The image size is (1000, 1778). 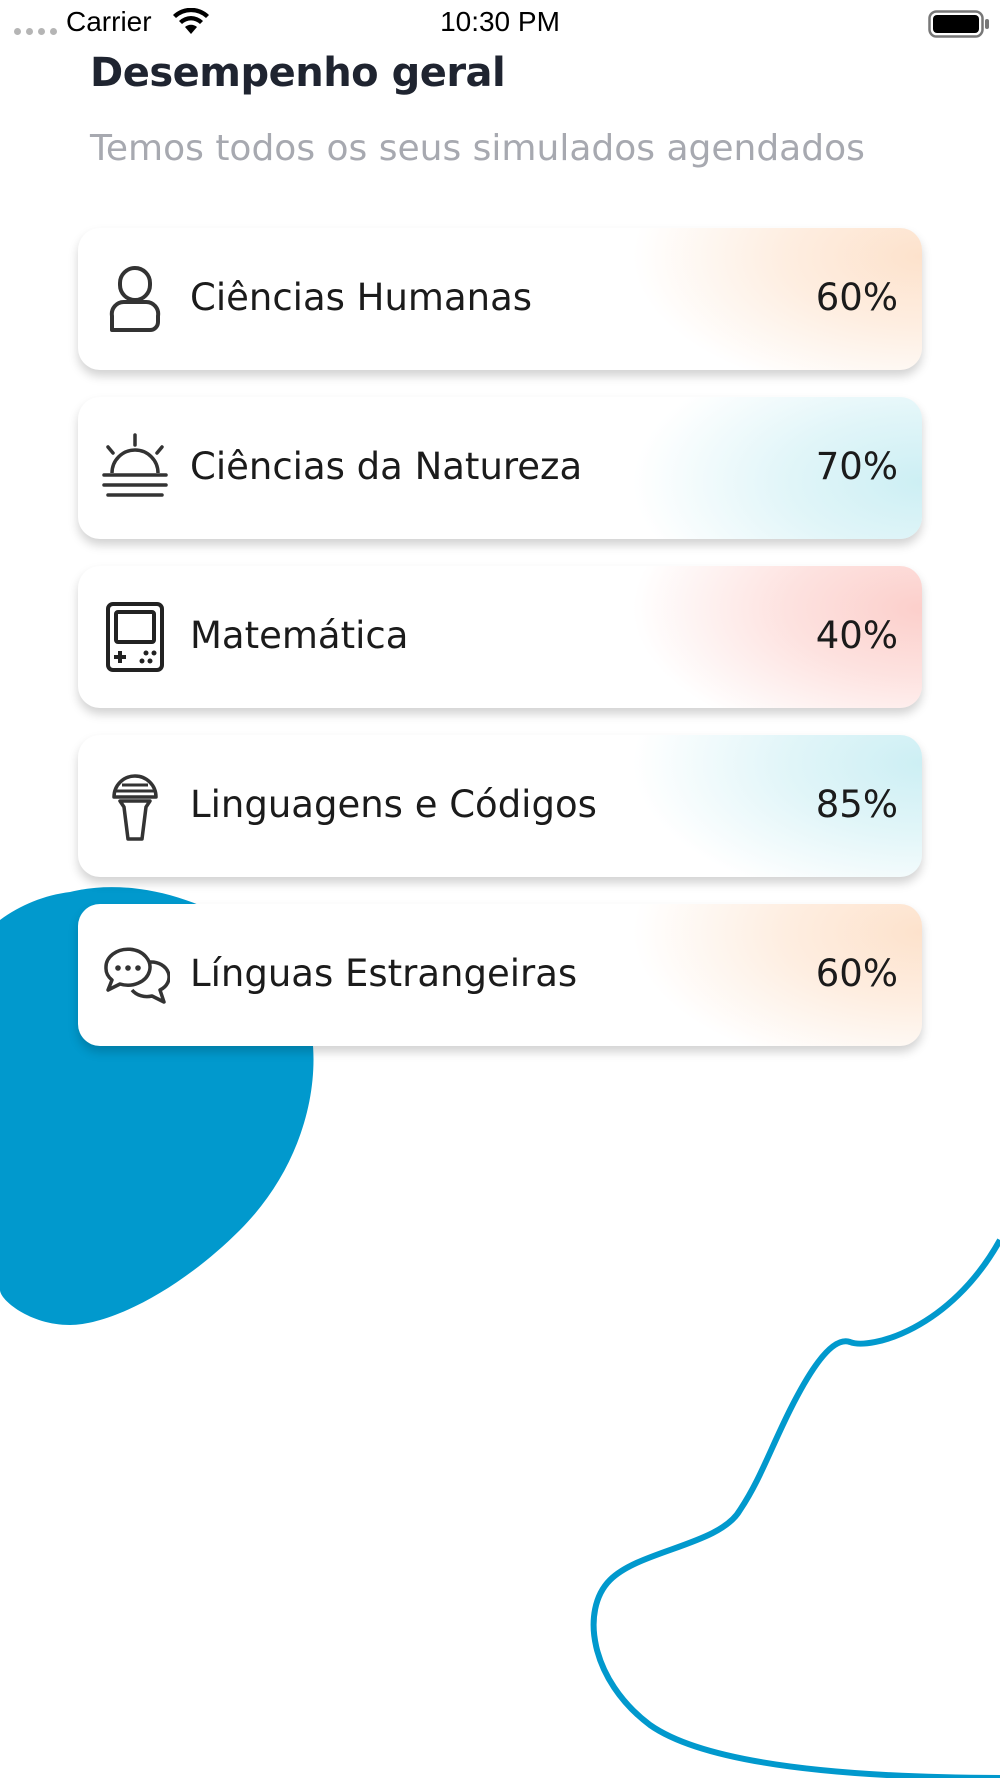 I want to click on subject-score: 40%, so click(x=856, y=635).